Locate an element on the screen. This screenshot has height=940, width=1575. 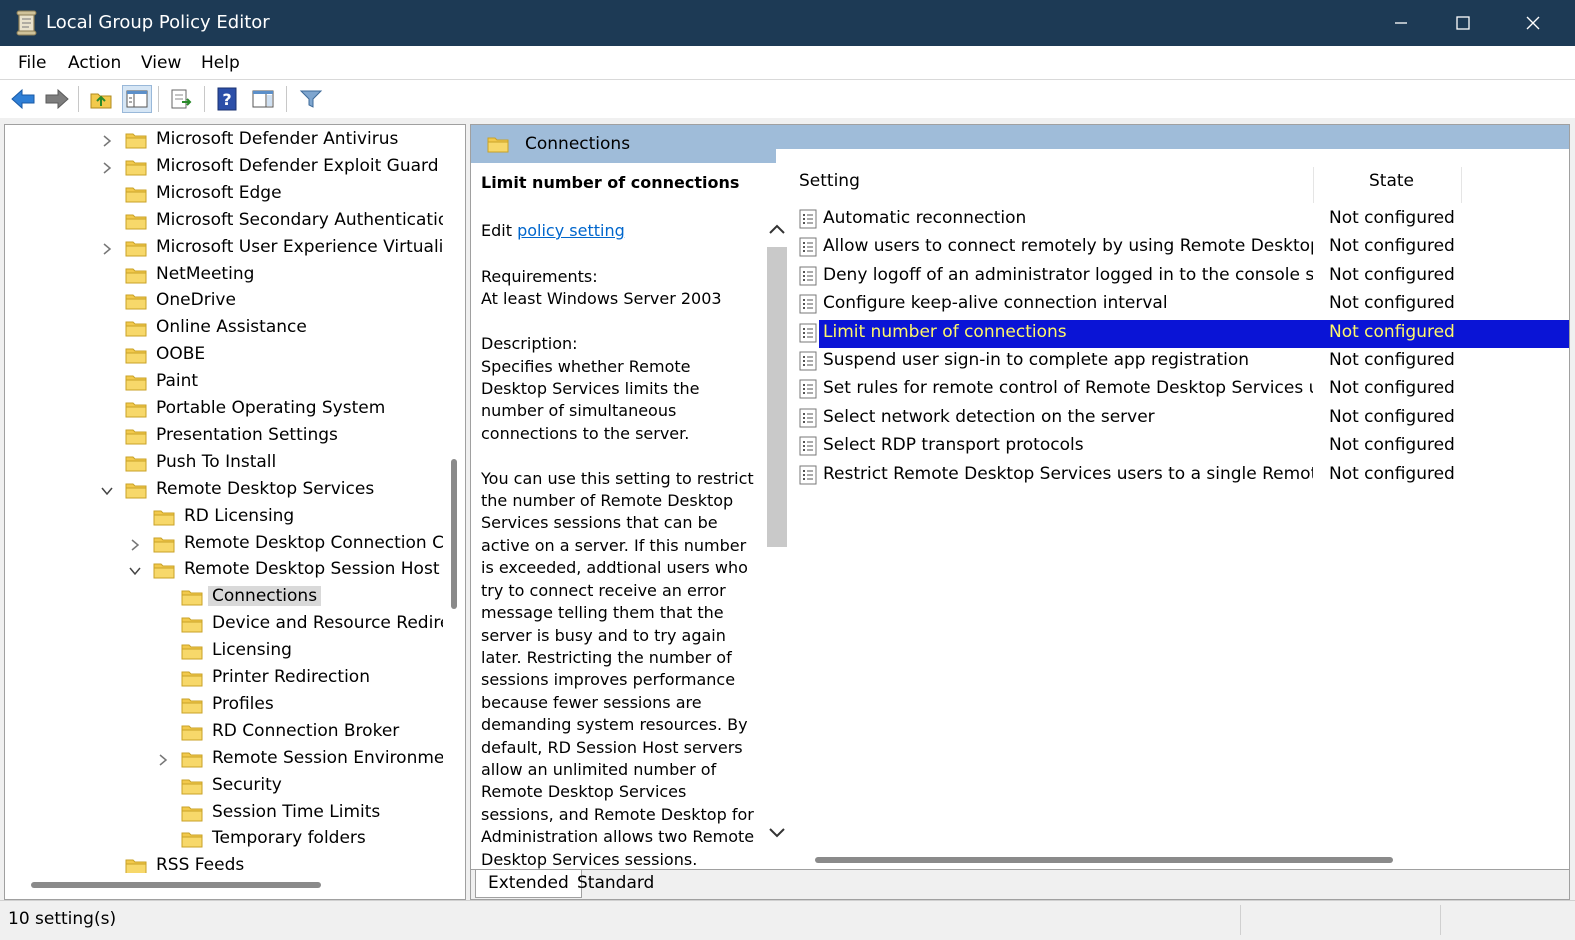
tree-item: Microsoft Defender Exploit Guard is located at coordinates (225, 167).